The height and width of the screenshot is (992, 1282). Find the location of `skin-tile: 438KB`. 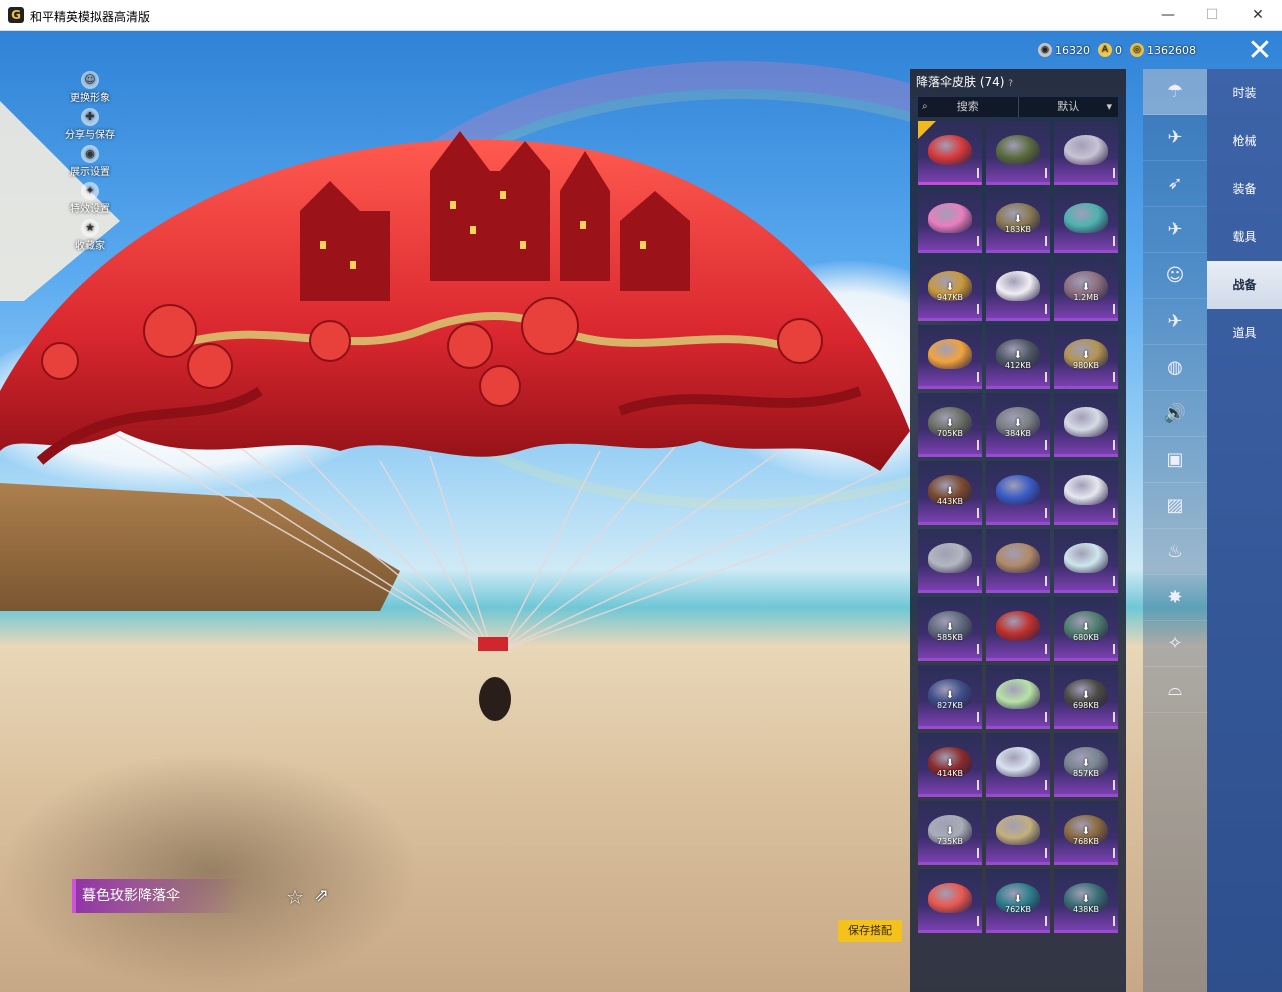

skin-tile: 438KB is located at coordinates (1086, 901).